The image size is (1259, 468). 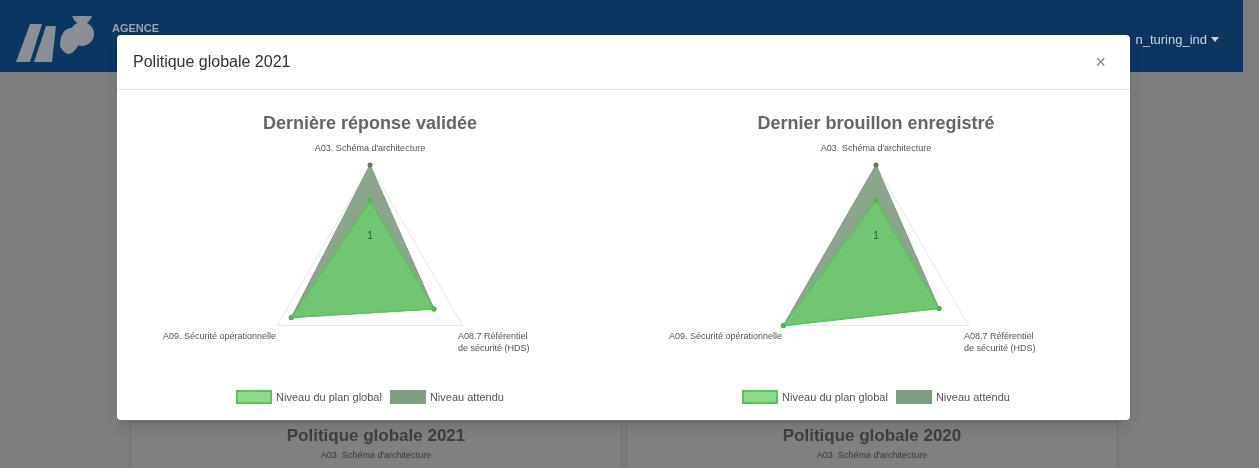 I want to click on card-title: Politique globale 2020, so click(x=872, y=436).